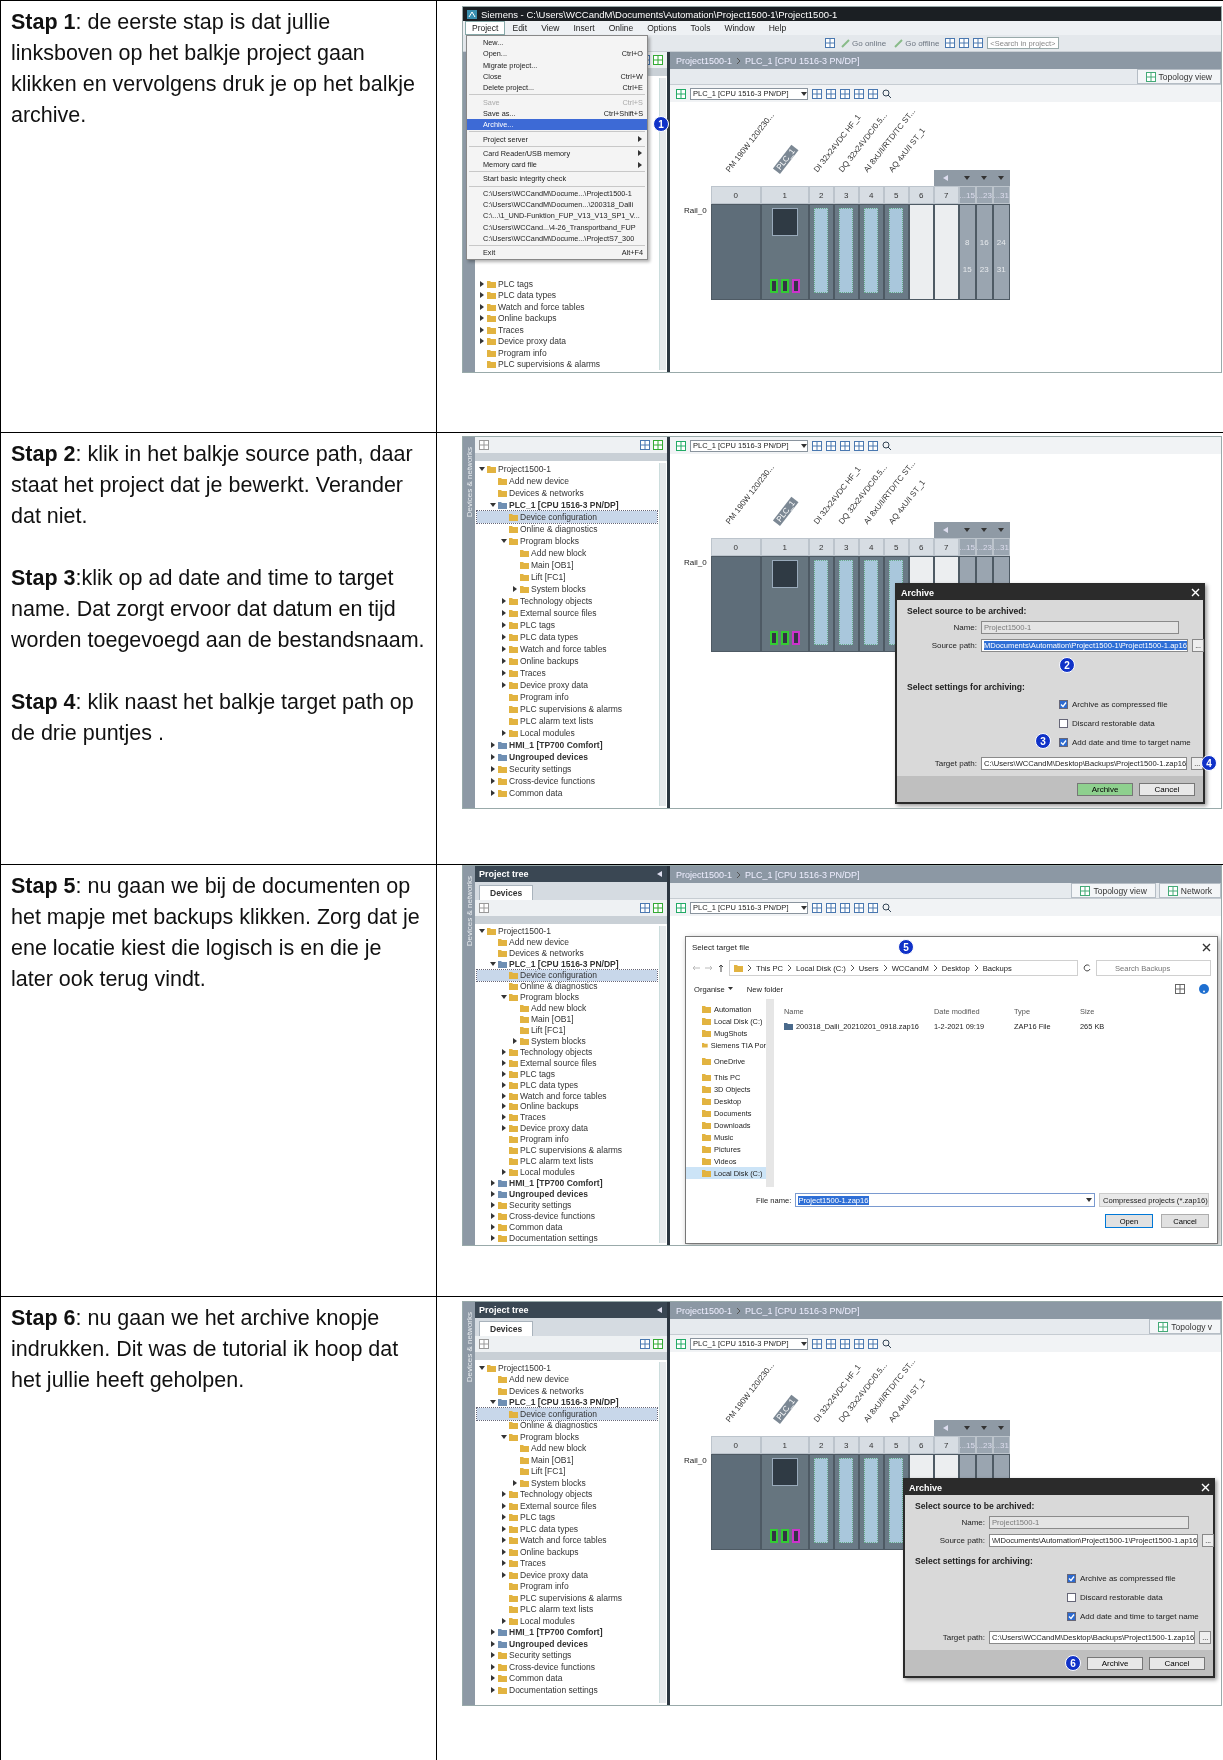  Describe the element at coordinates (567, 1368) in the screenshot. I see `tree-item: Project1500-1` at that location.